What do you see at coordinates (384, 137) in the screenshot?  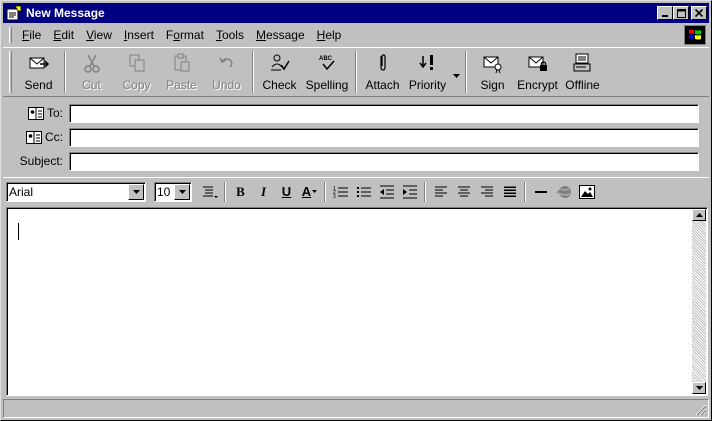 I see `cc-input` at bounding box center [384, 137].